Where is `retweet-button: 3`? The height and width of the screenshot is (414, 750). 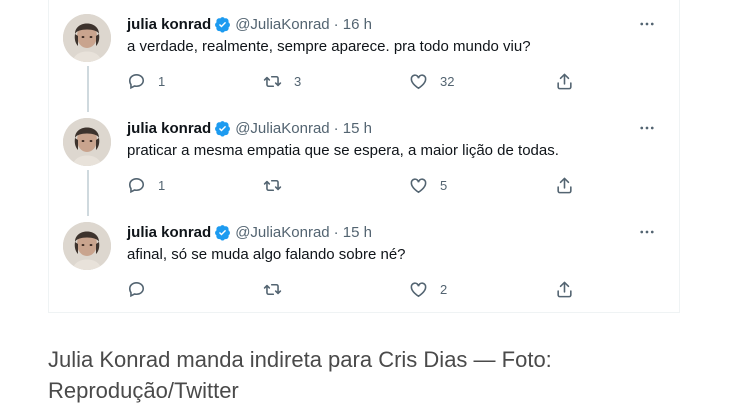
retweet-button: 3 is located at coordinates (282, 81).